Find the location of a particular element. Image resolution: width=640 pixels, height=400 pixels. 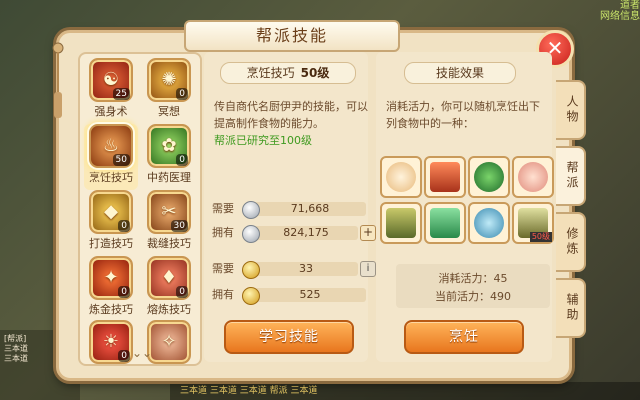

tailoring-skill-icon: ✂ 30 is located at coordinates (169, 212).